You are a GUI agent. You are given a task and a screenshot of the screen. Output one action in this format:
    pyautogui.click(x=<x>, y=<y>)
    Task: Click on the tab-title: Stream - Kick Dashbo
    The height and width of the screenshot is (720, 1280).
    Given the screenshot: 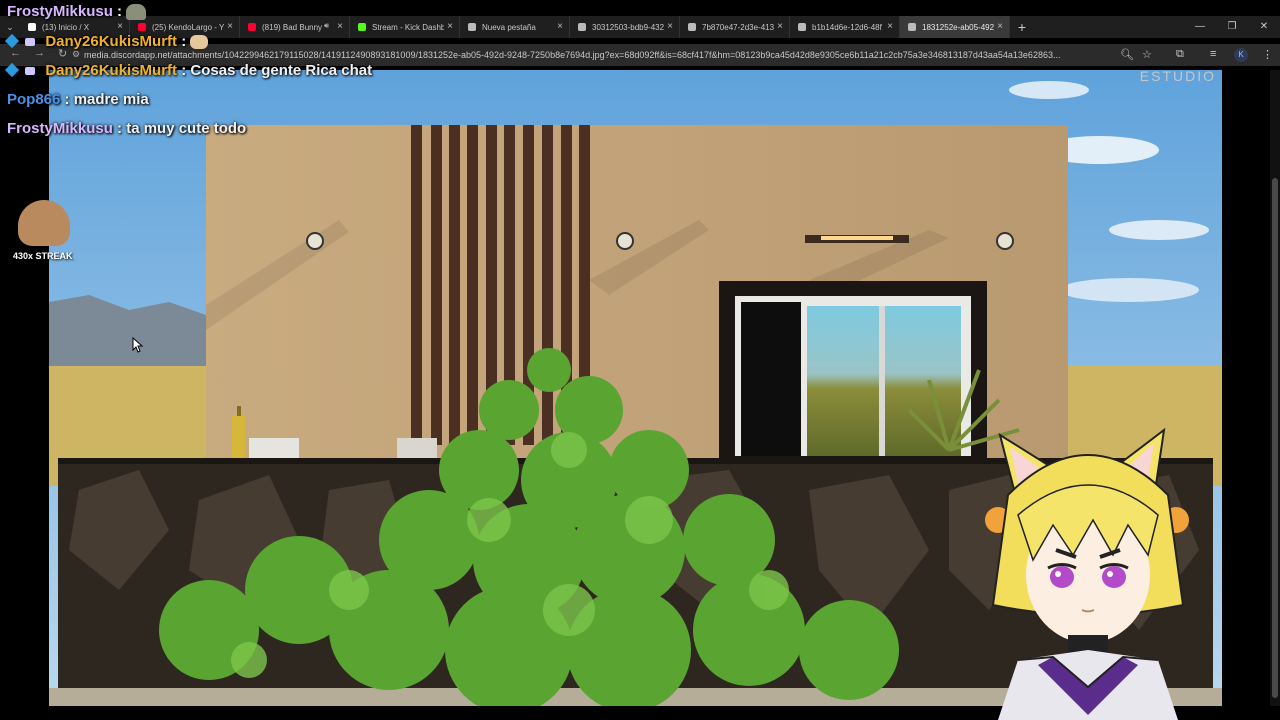 What is the action you would take?
    pyautogui.click(x=408, y=27)
    